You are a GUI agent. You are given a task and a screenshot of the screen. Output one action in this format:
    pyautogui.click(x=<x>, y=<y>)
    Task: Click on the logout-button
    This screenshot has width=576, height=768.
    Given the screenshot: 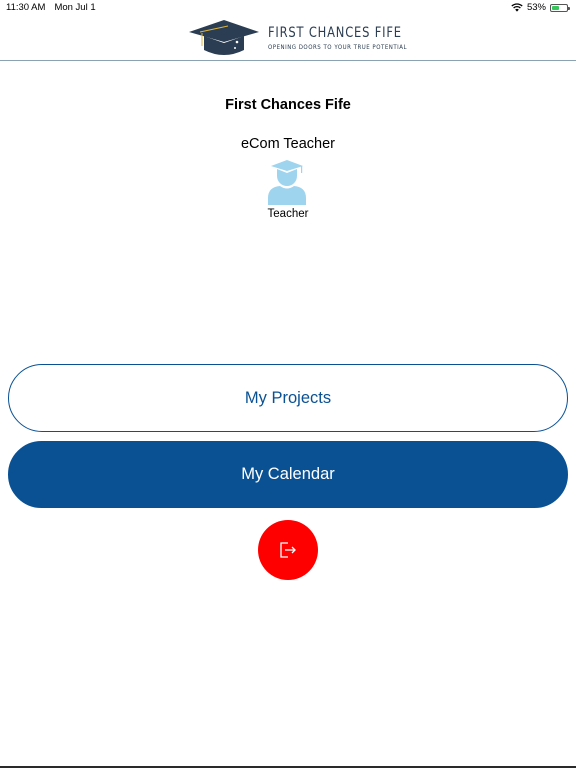 What is the action you would take?
    pyautogui.click(x=288, y=550)
    